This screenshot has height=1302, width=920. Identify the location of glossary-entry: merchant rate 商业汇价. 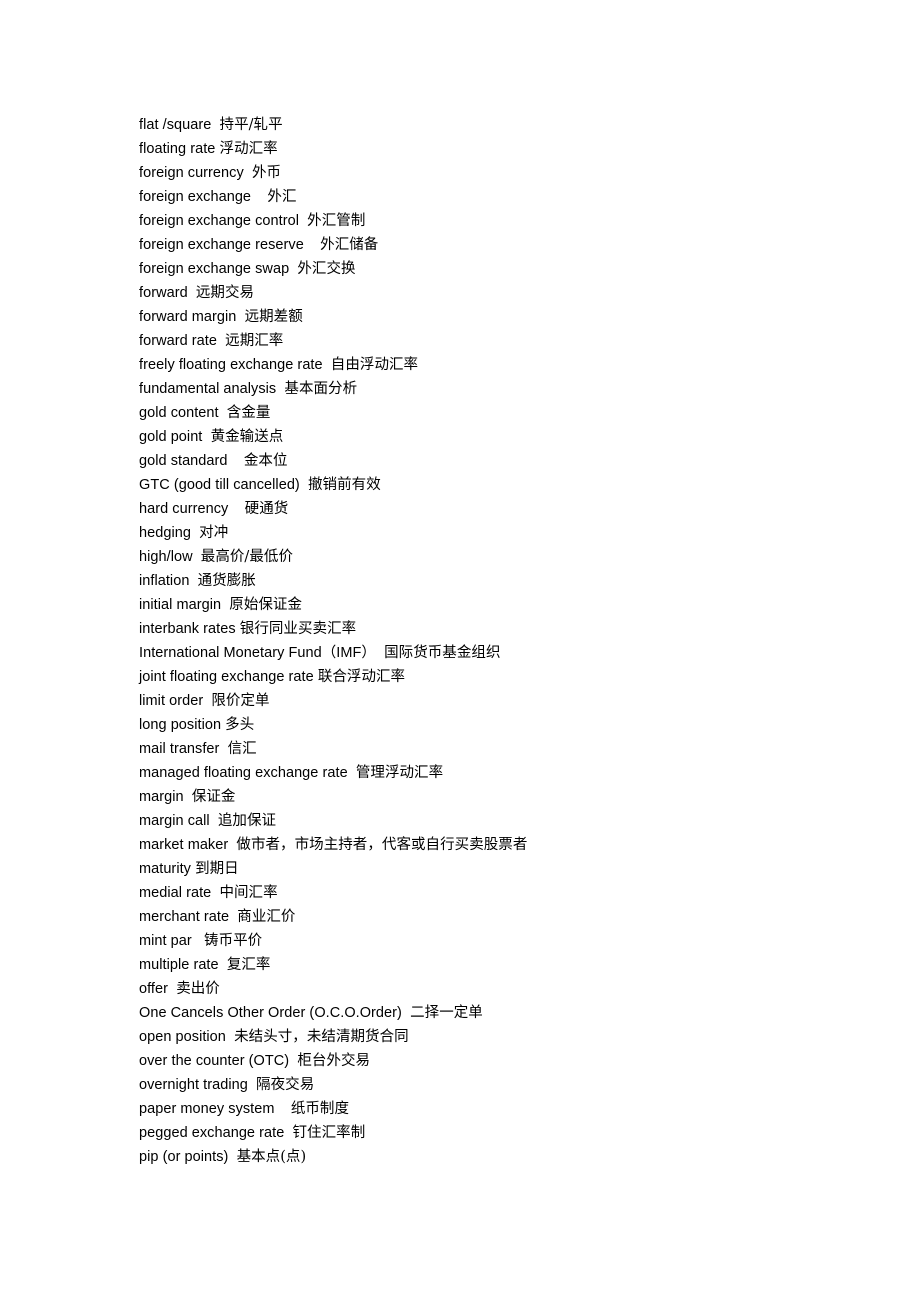
(499, 917).